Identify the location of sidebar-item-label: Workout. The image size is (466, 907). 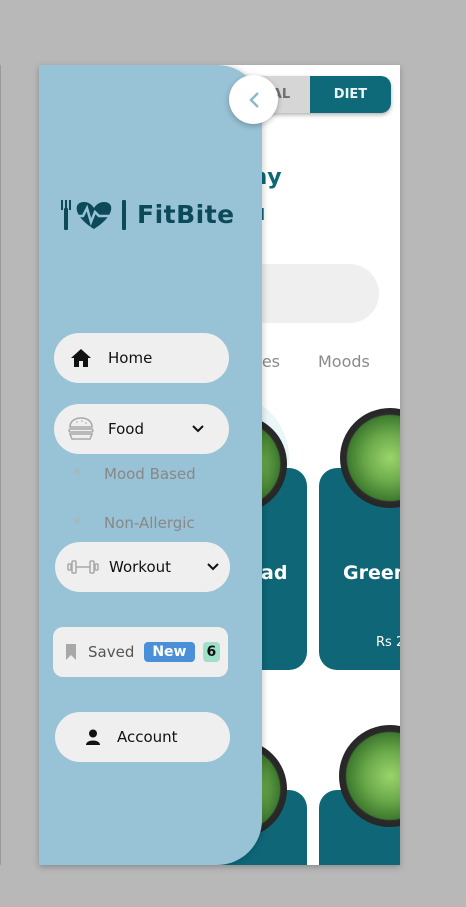
(140, 567).